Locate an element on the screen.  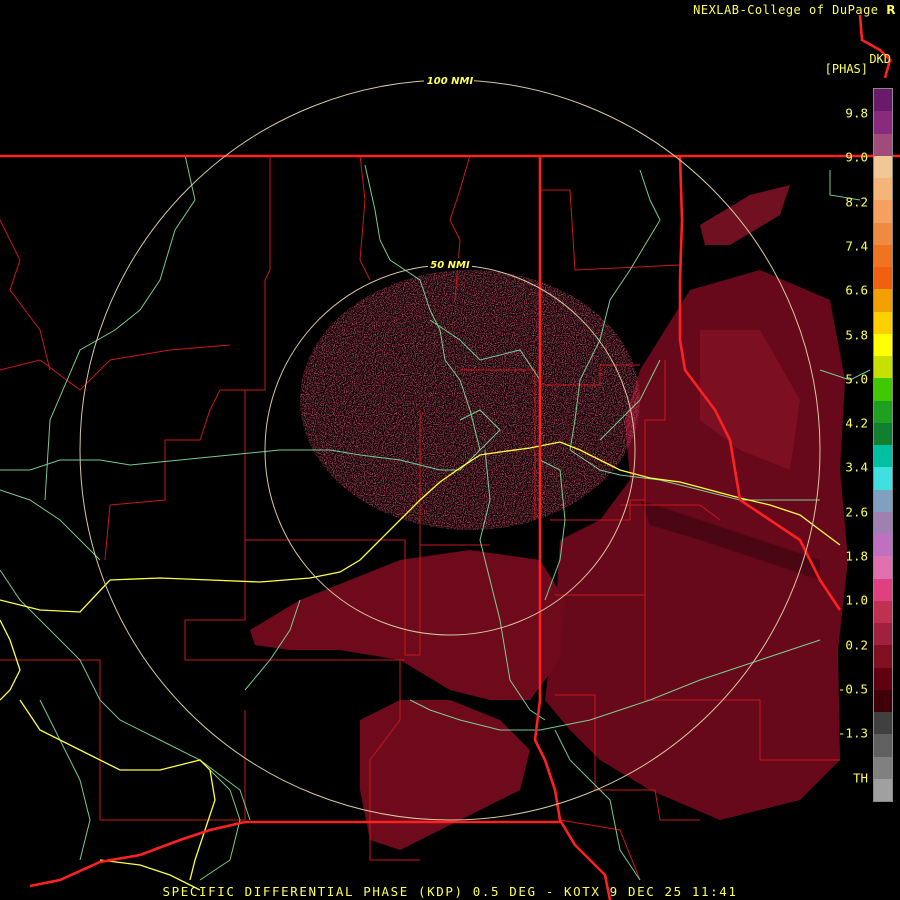
legend-tick-label: -1.3 is located at coordinates (852, 733).